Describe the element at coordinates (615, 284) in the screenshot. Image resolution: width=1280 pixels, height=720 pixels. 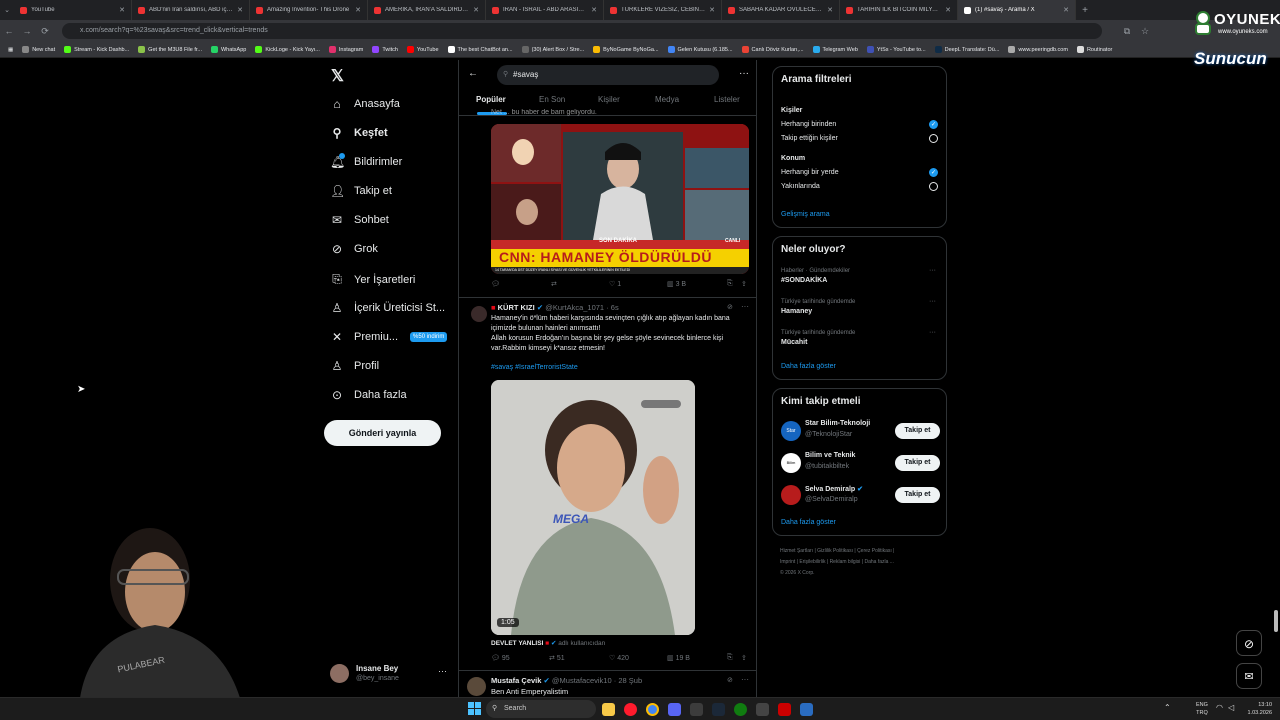
I see `like-button: ♡ 1` at that location.